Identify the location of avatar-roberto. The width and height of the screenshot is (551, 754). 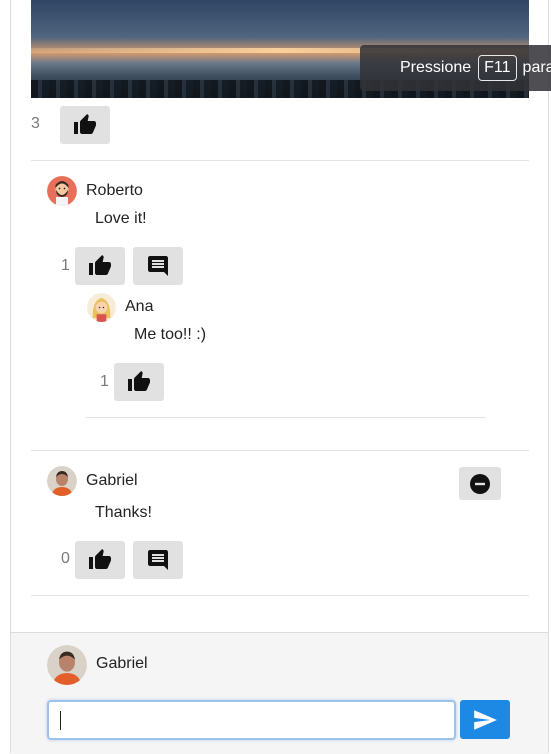
(62, 191).